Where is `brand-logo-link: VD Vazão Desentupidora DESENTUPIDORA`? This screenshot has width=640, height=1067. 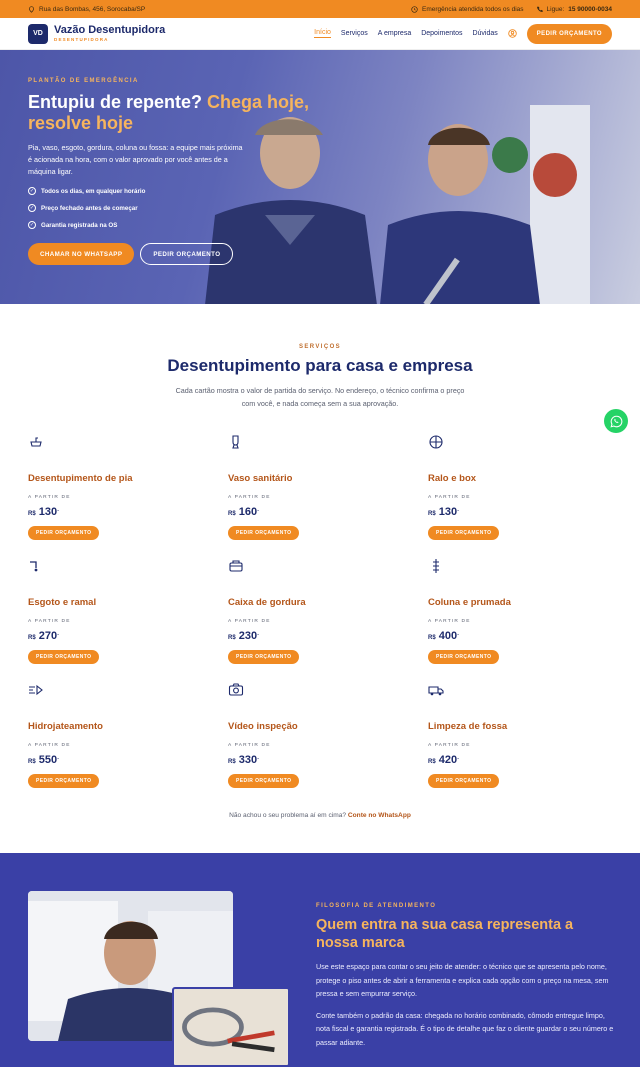 brand-logo-link: VD Vazão Desentupidora DESENTUPIDORA is located at coordinates (97, 33).